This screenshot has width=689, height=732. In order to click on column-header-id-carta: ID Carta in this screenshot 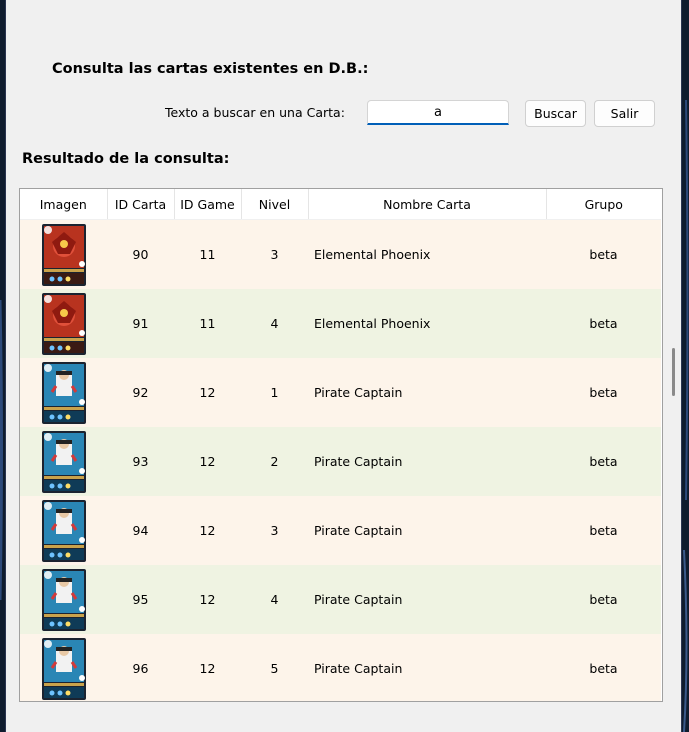, I will do `click(141, 204)`.